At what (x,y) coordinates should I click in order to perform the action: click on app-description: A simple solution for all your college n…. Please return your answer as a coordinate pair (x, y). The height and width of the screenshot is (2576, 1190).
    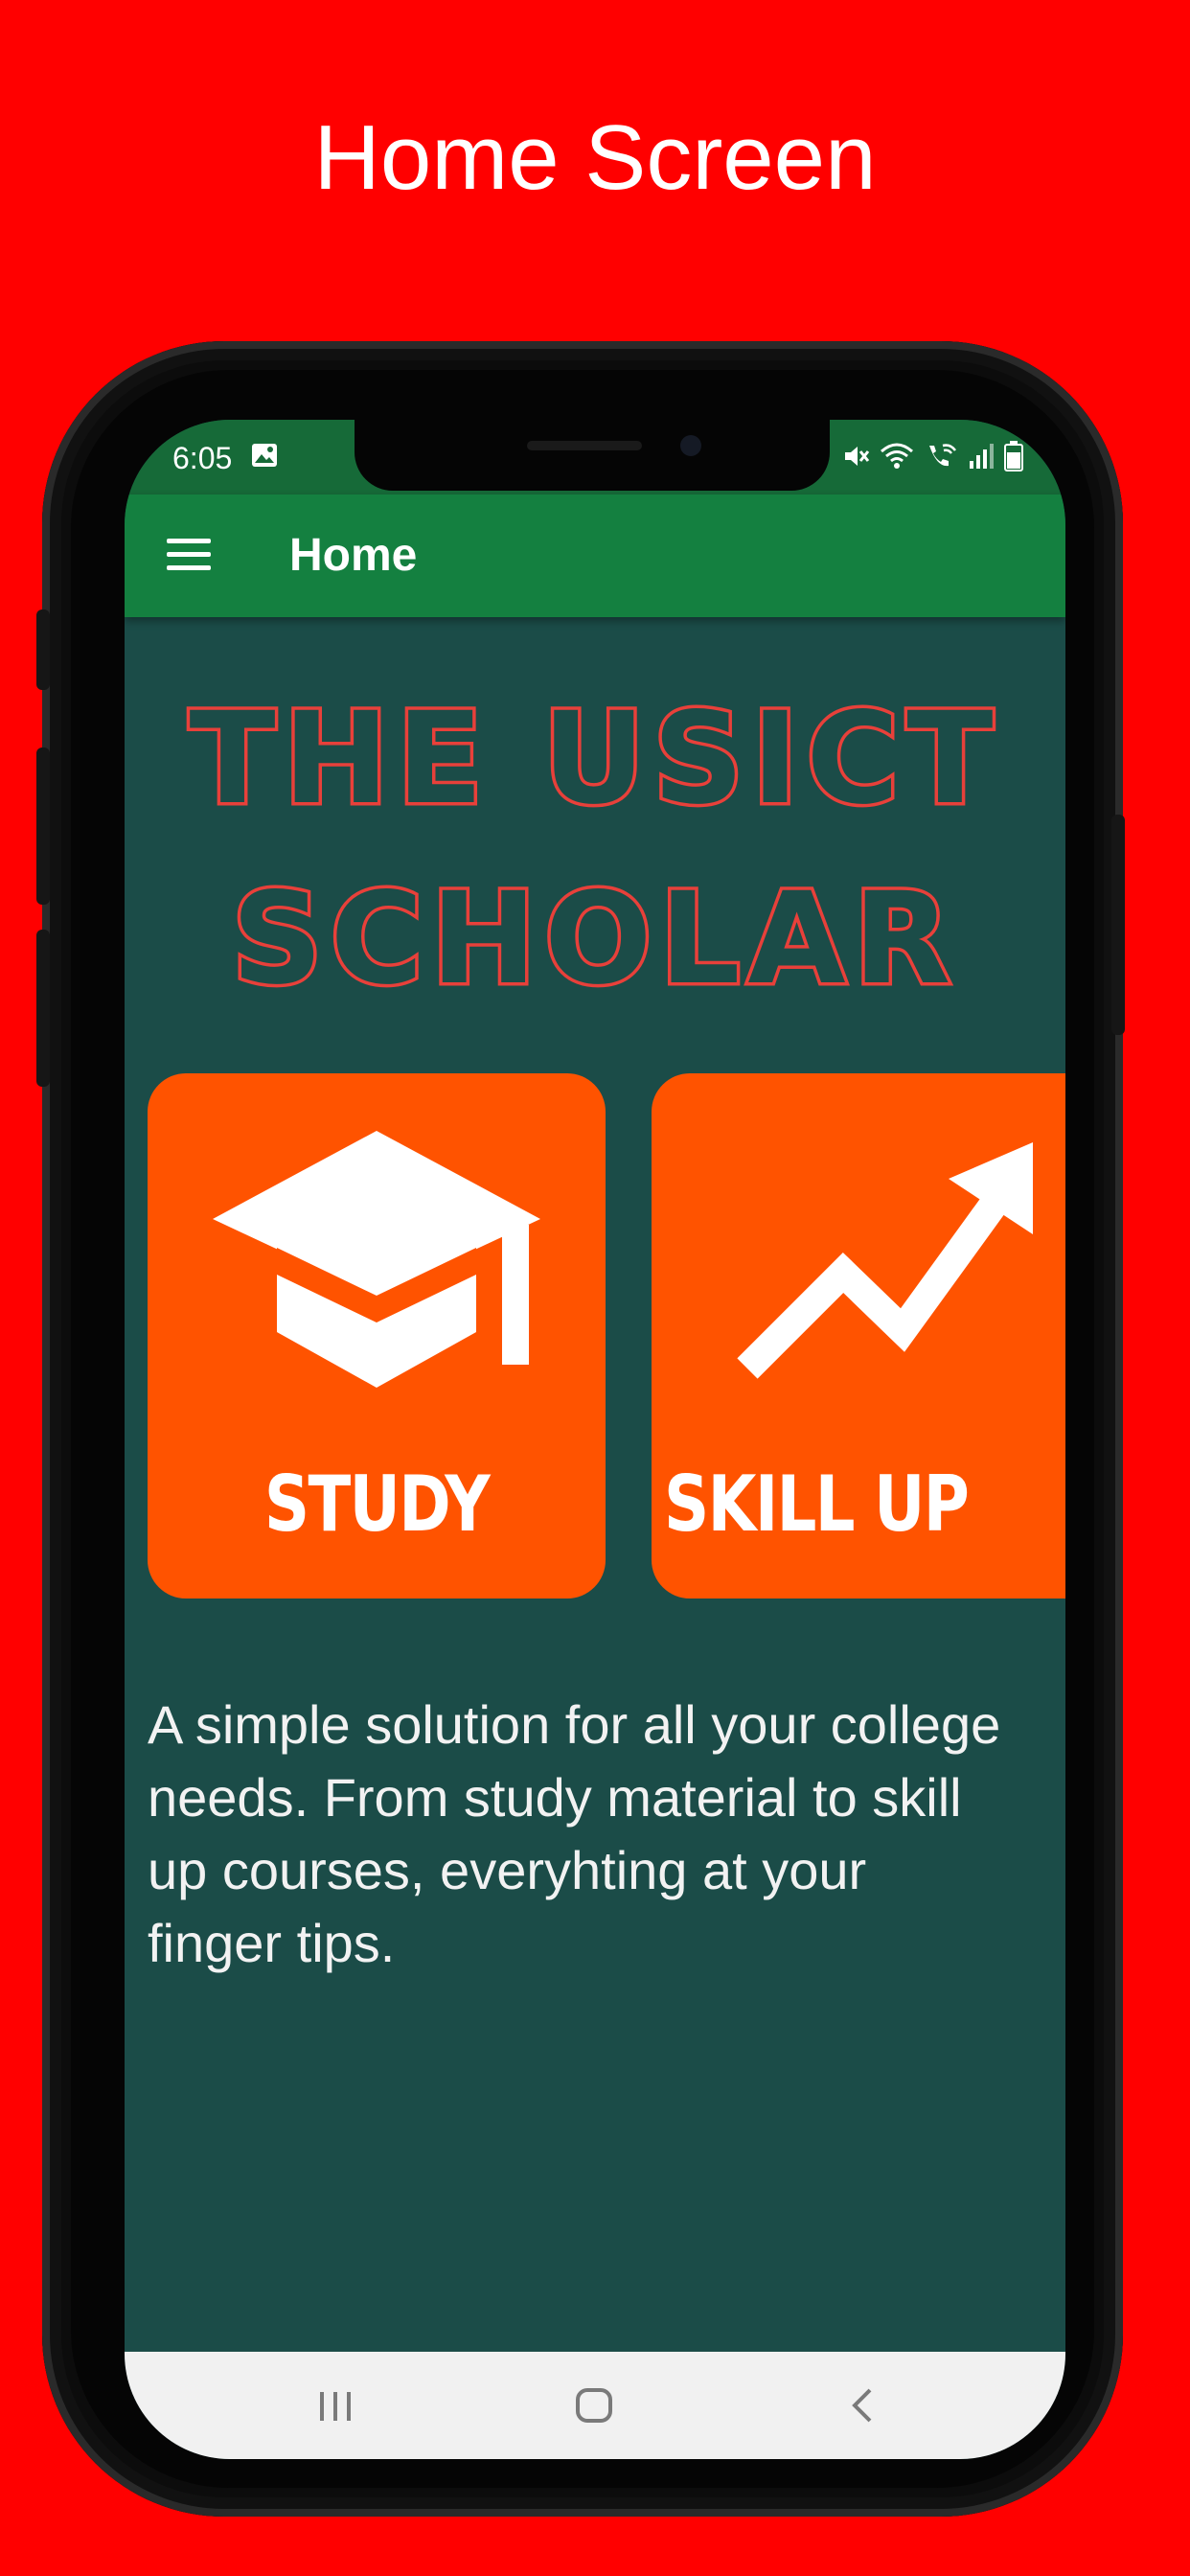
    Looking at the image, I should click on (574, 1833).